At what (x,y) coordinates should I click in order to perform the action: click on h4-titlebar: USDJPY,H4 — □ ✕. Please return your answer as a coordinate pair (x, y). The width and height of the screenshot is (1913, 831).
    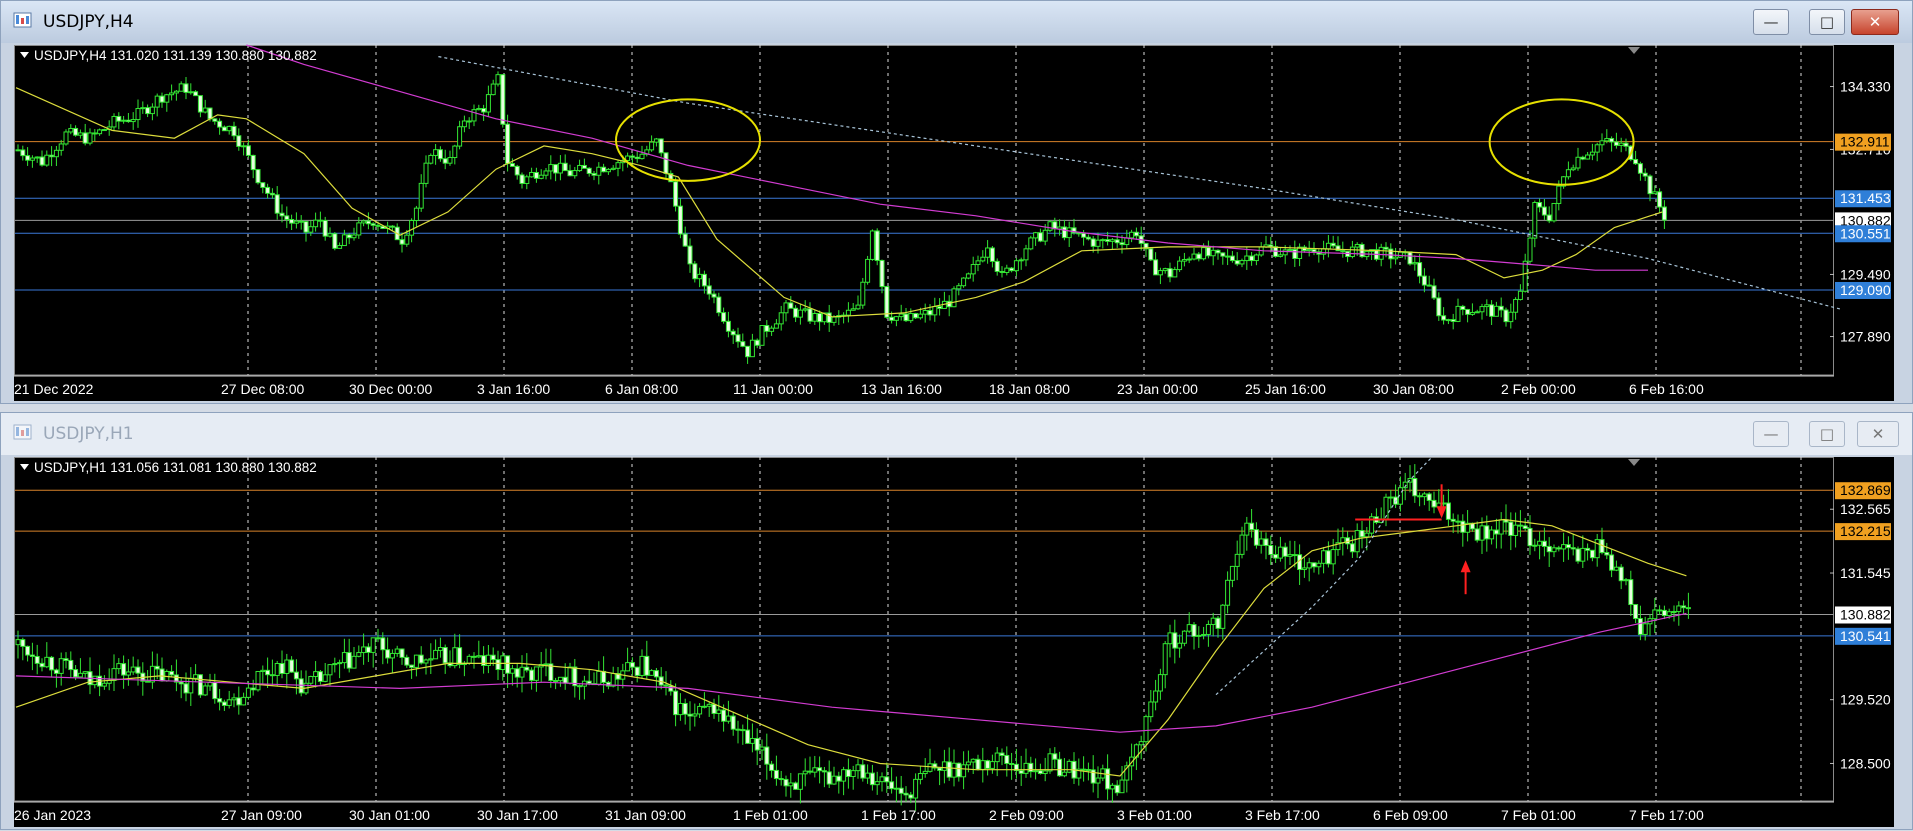
    Looking at the image, I should click on (956, 22).